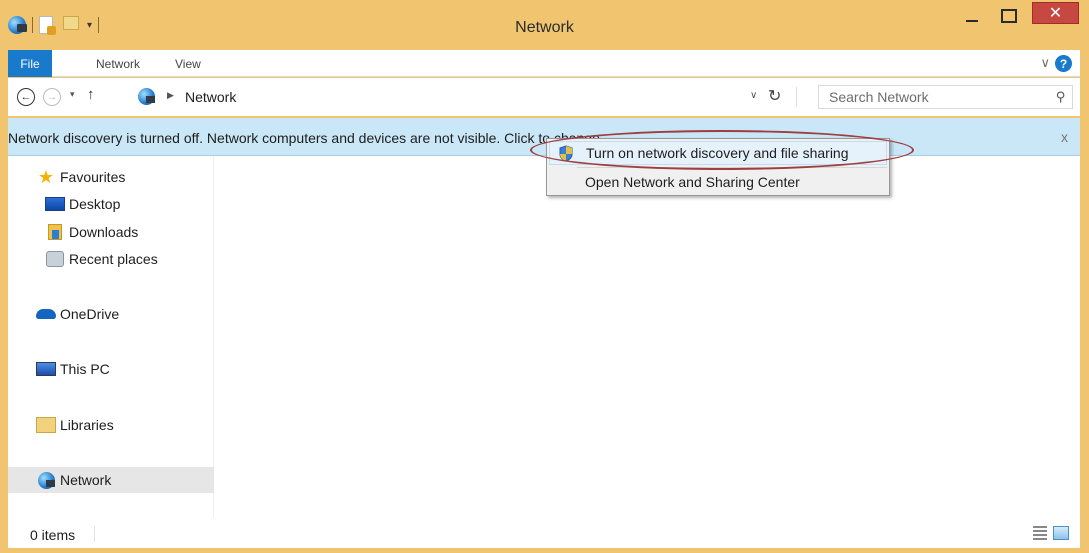  I want to click on up-arrow-icon: ↑, so click(91, 94).